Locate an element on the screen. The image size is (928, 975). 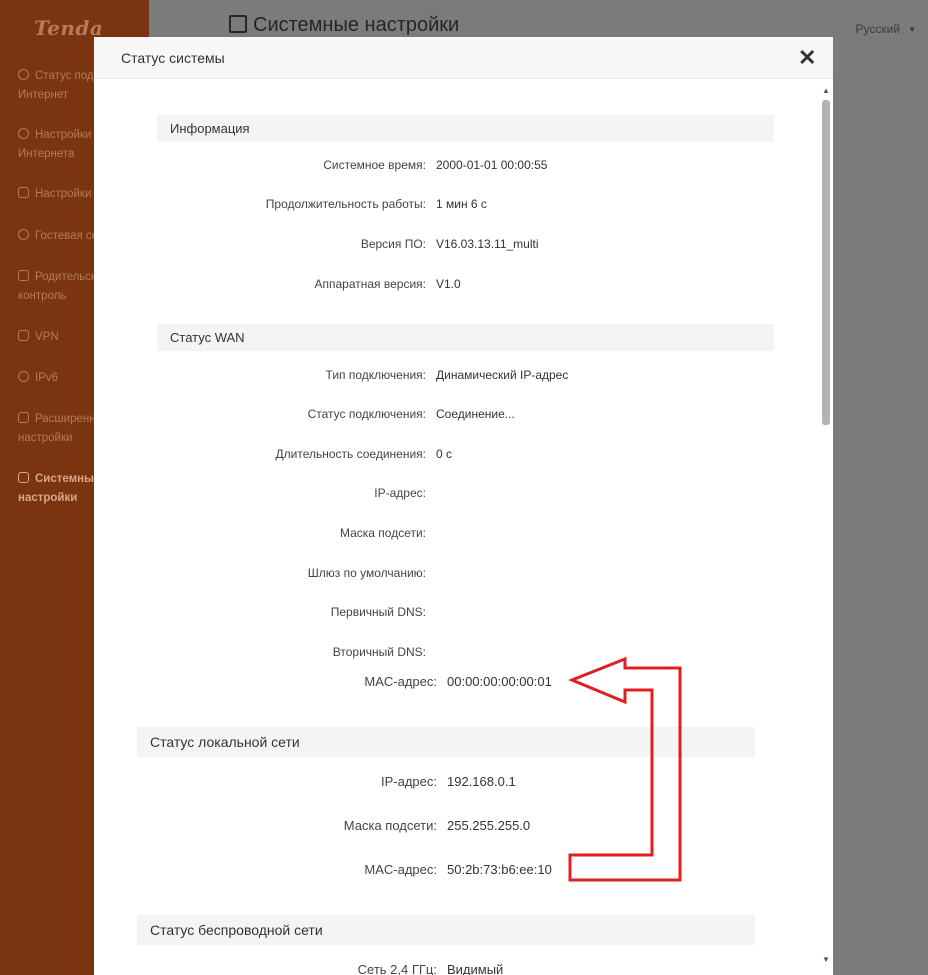
section-header-wan: Статус WAN is located at coordinates (465, 337).